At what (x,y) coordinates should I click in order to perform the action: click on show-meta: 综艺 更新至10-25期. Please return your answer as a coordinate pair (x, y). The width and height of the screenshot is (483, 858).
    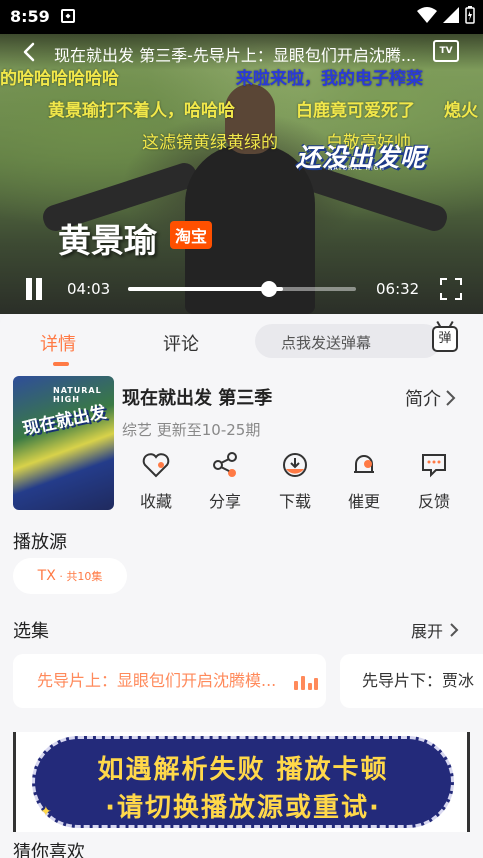
    Looking at the image, I should click on (191, 430).